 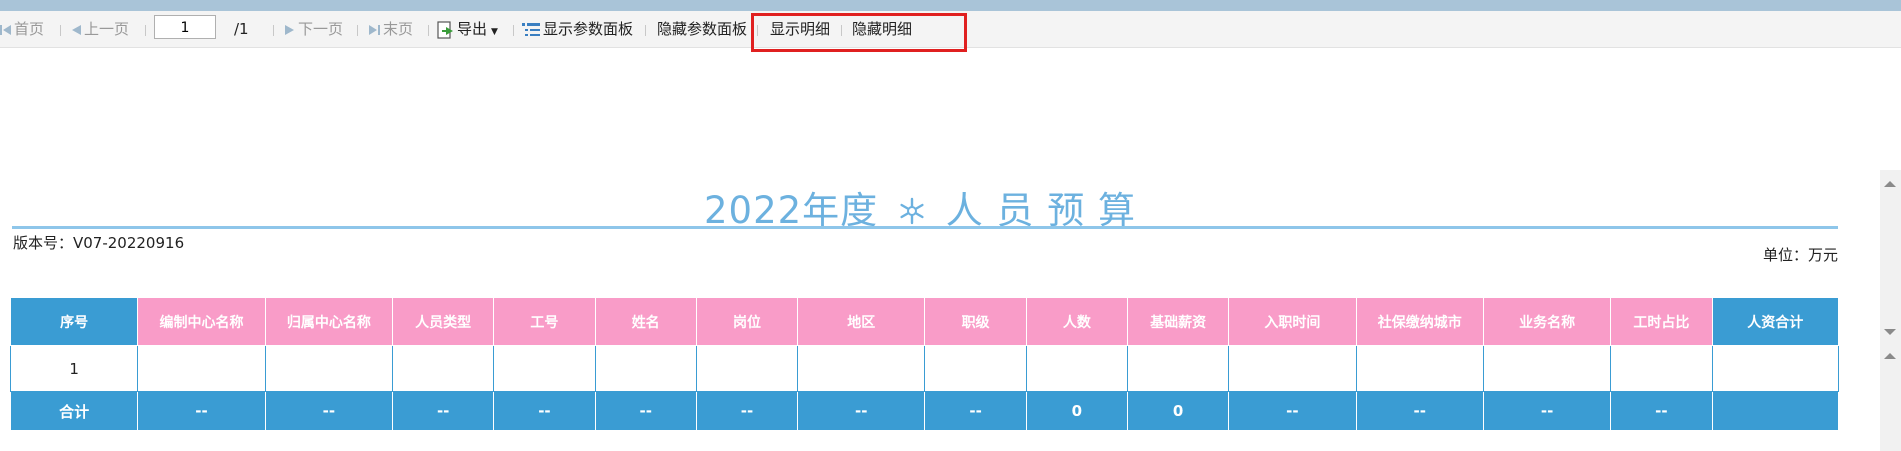 What do you see at coordinates (443, 321) in the screenshot?
I see `column-header: 人员类型` at bounding box center [443, 321].